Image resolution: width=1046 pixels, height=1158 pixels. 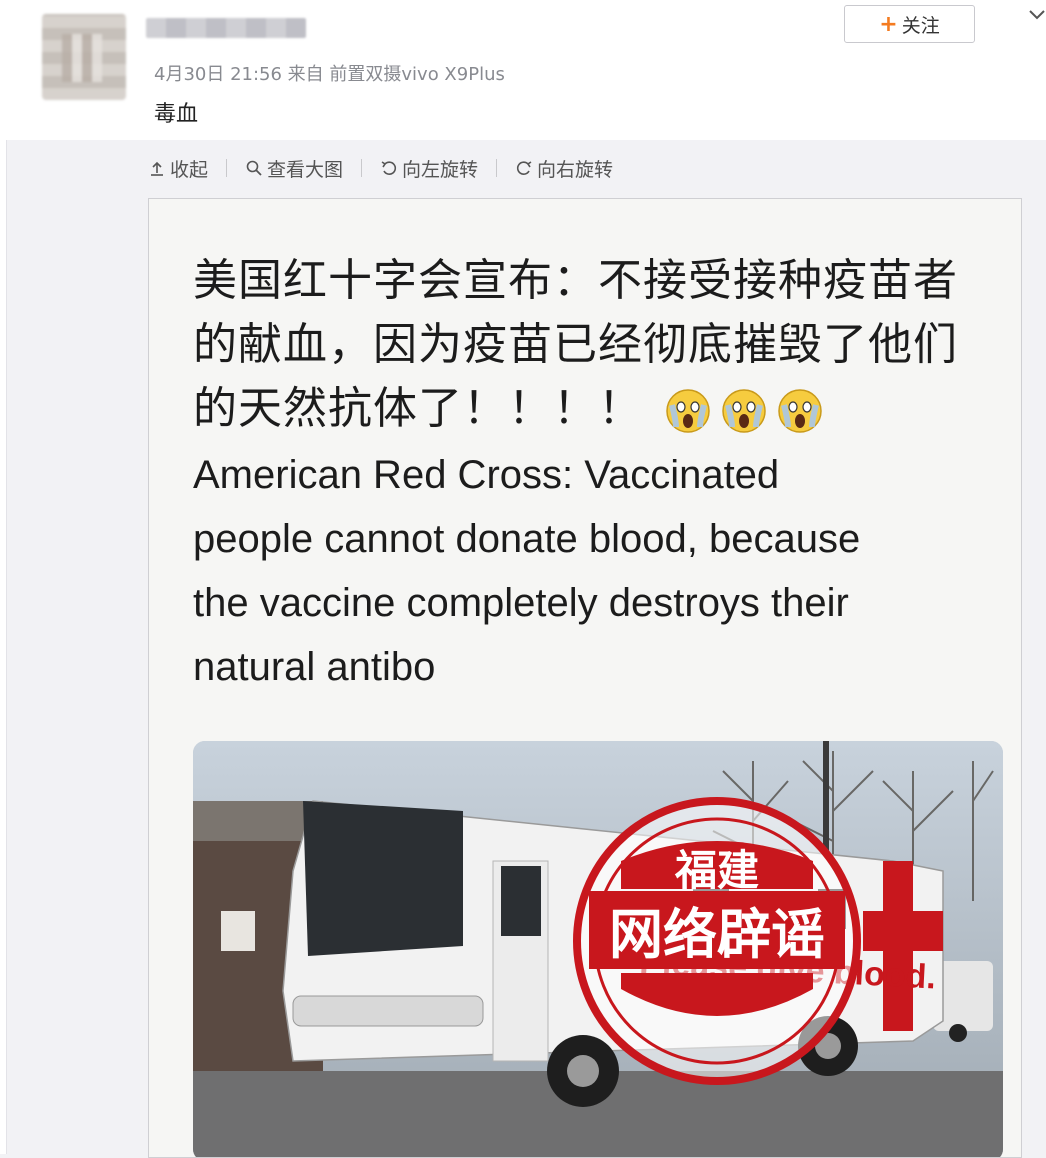 What do you see at coordinates (527, 539) in the screenshot?
I see `en-line-2: people cannot donate blood, because` at bounding box center [527, 539].